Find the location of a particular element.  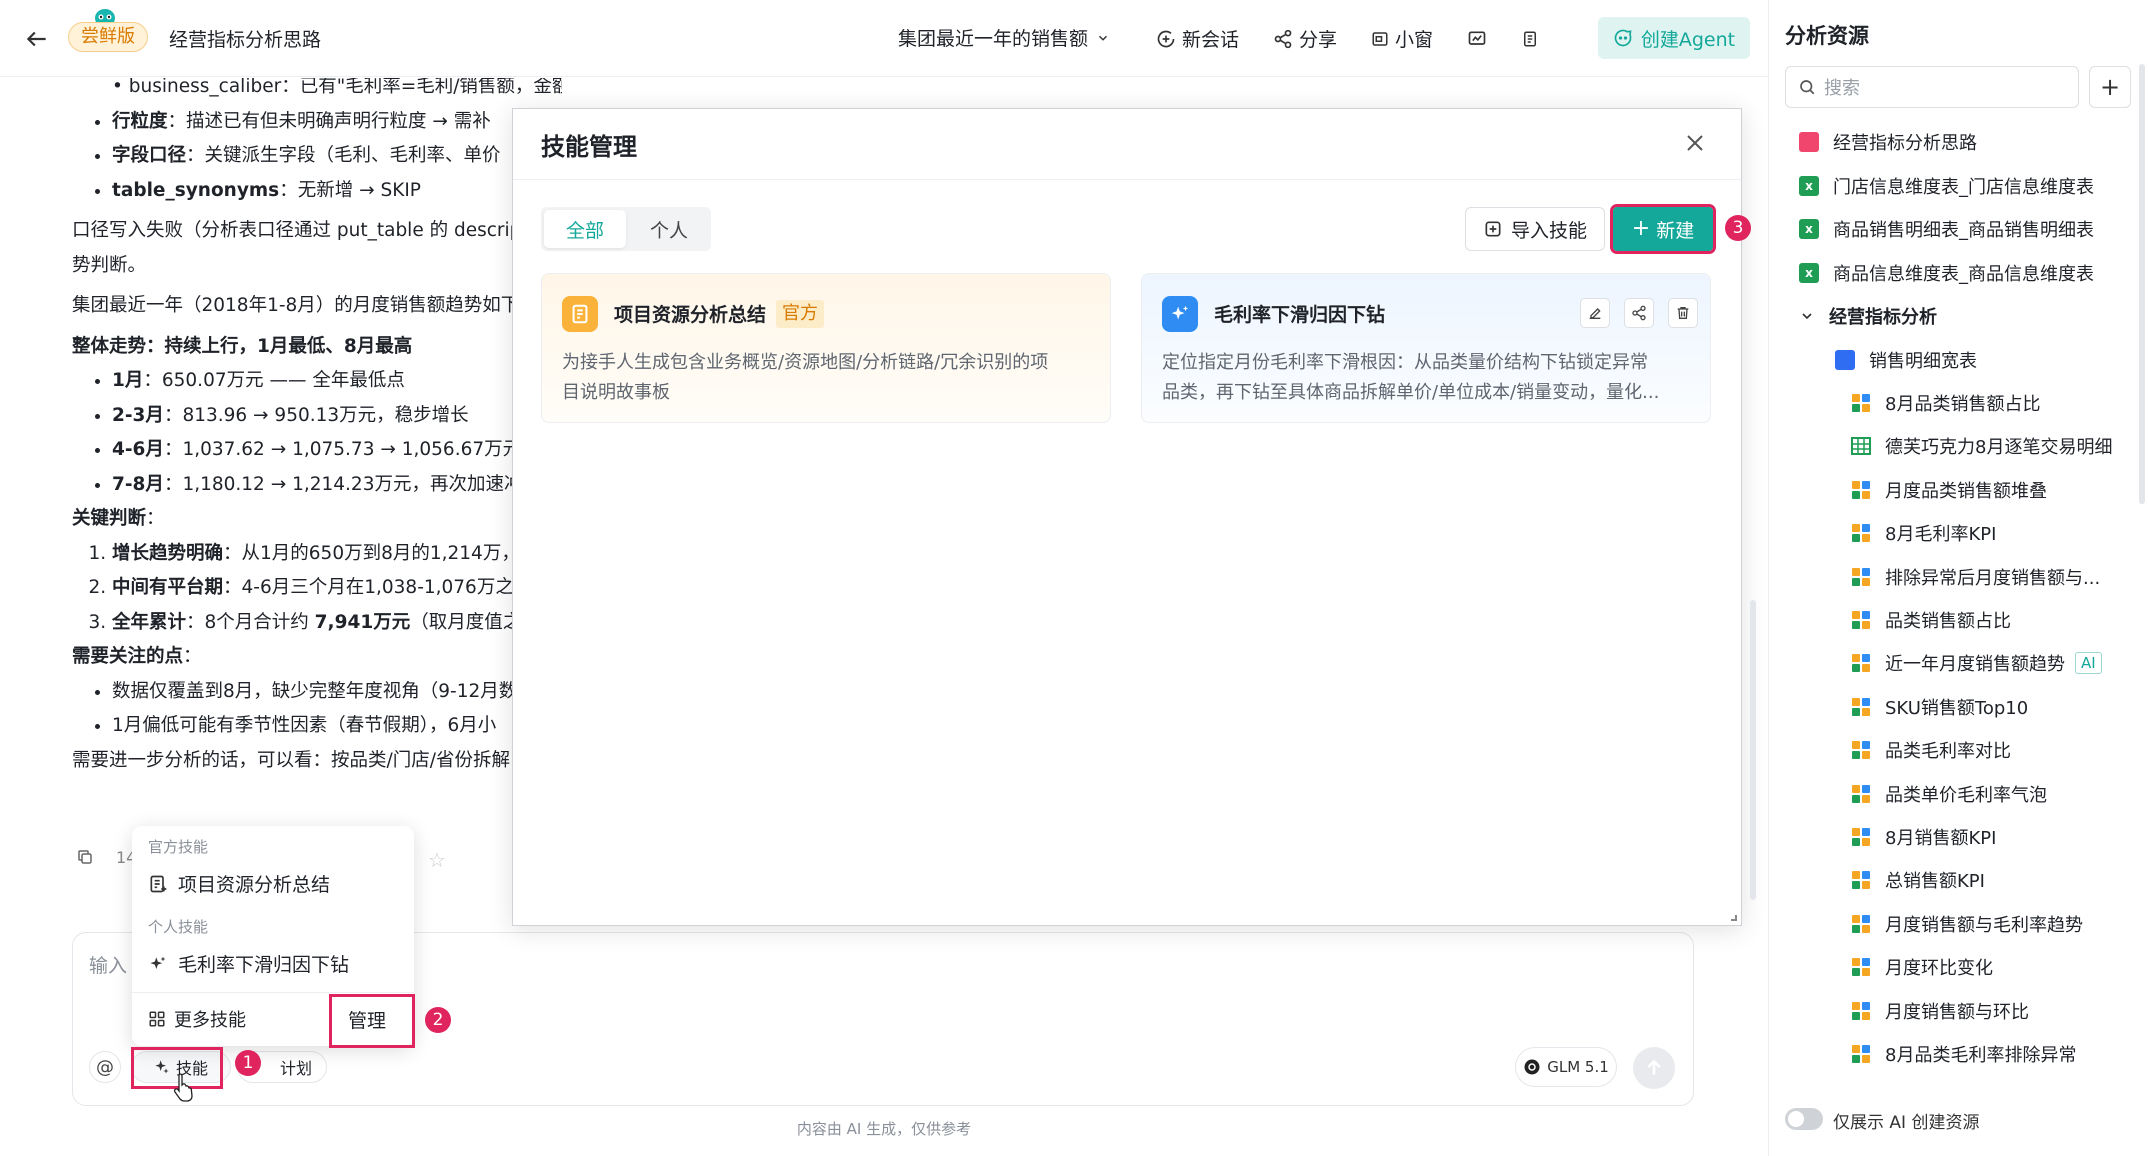

chart-resource-label: 品类毛利率对比 is located at coordinates (1948, 752).